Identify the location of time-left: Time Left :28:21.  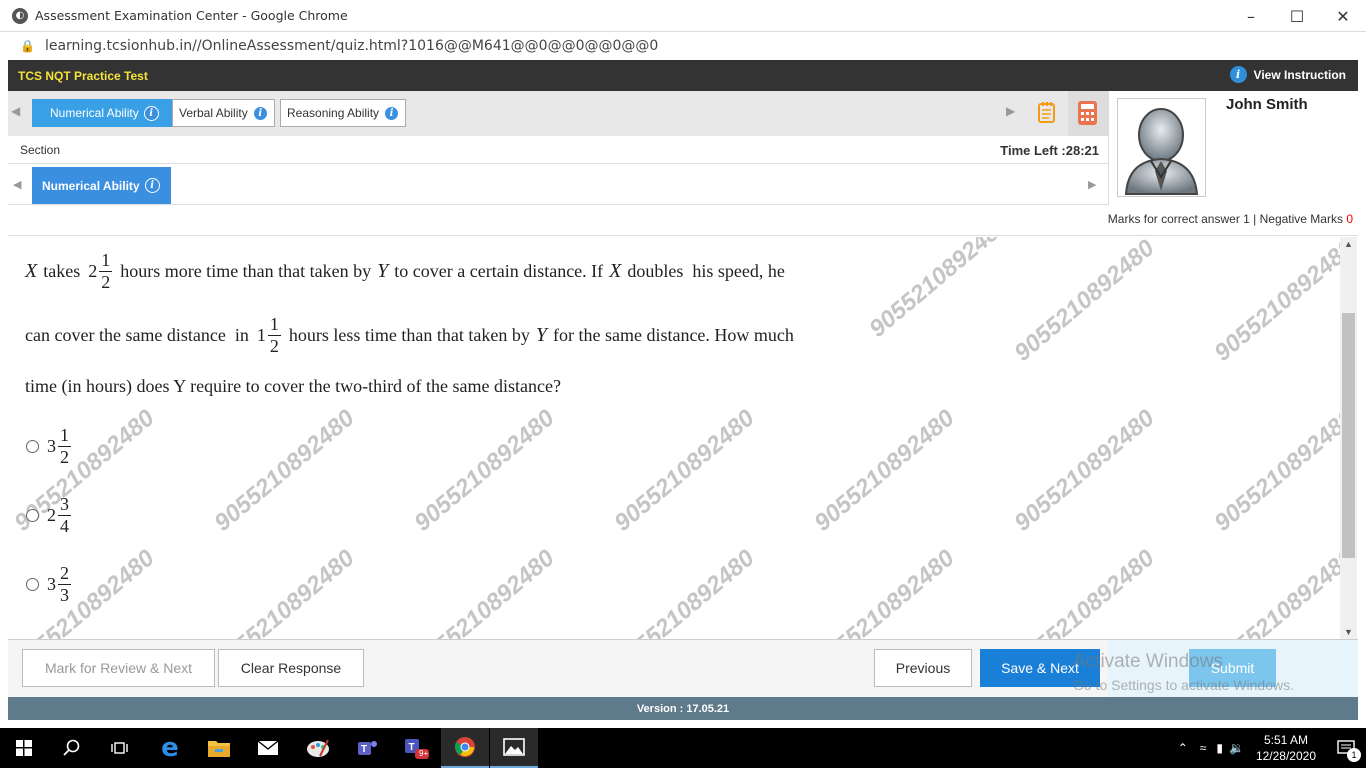
(1049, 150).